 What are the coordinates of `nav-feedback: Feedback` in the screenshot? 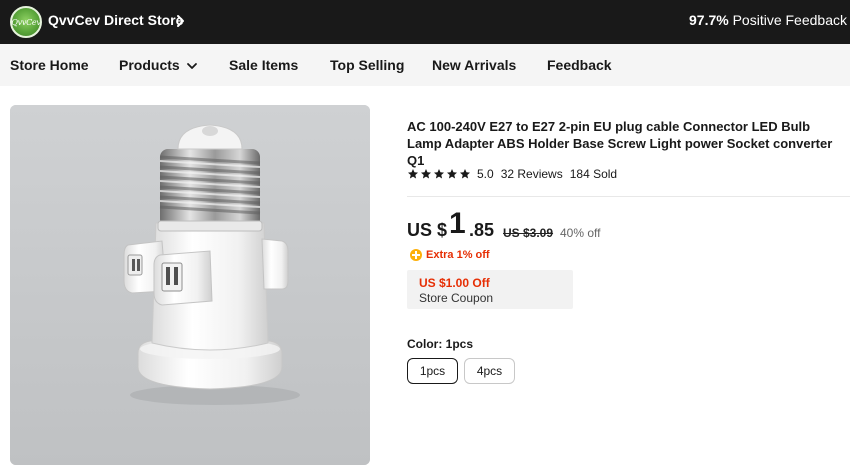 It's located at (579, 65).